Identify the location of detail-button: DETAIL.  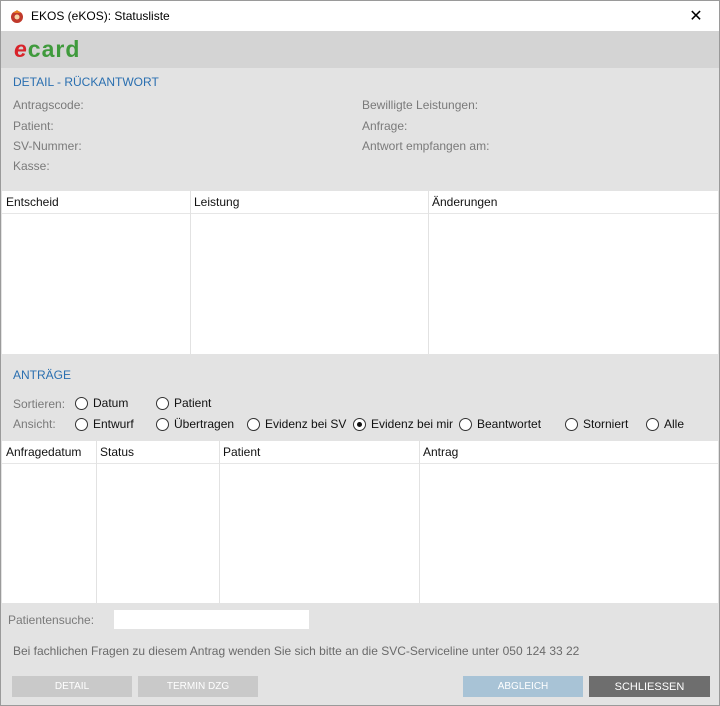
(72, 686).